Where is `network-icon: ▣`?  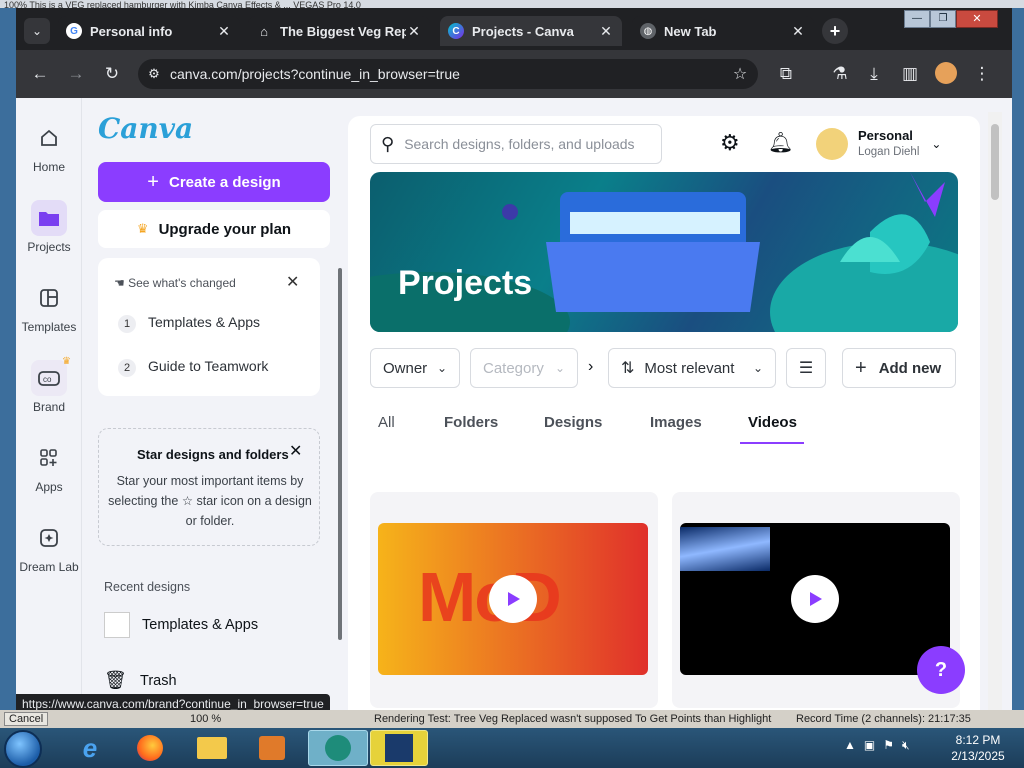 network-icon: ▣ is located at coordinates (869, 748).